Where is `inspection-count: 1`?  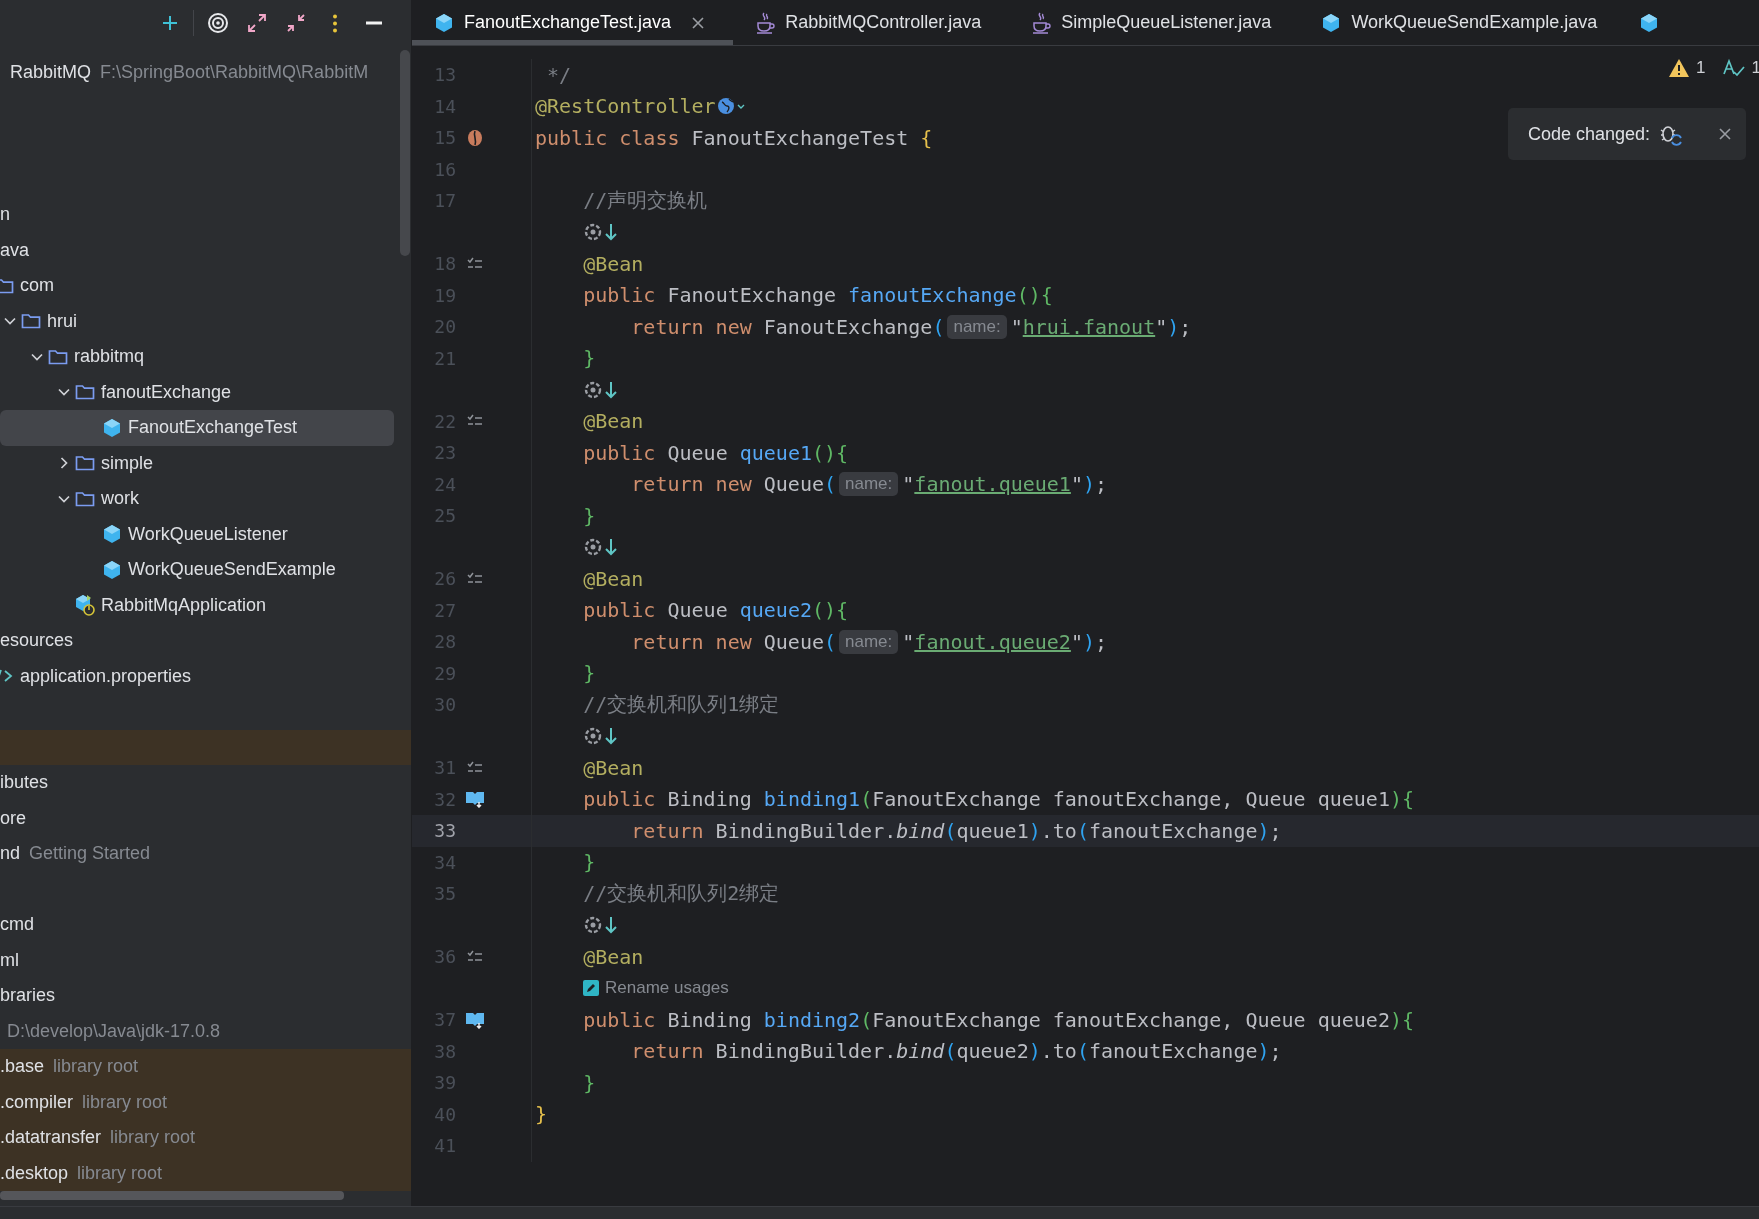
inspection-count: 1 is located at coordinates (1701, 68).